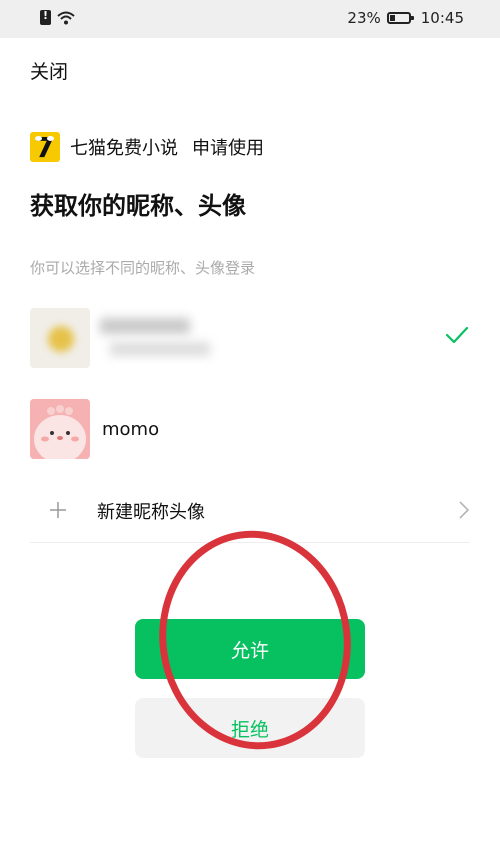 The height and width of the screenshot is (866, 500). I want to click on deny-button: 拒绝, so click(250, 728).